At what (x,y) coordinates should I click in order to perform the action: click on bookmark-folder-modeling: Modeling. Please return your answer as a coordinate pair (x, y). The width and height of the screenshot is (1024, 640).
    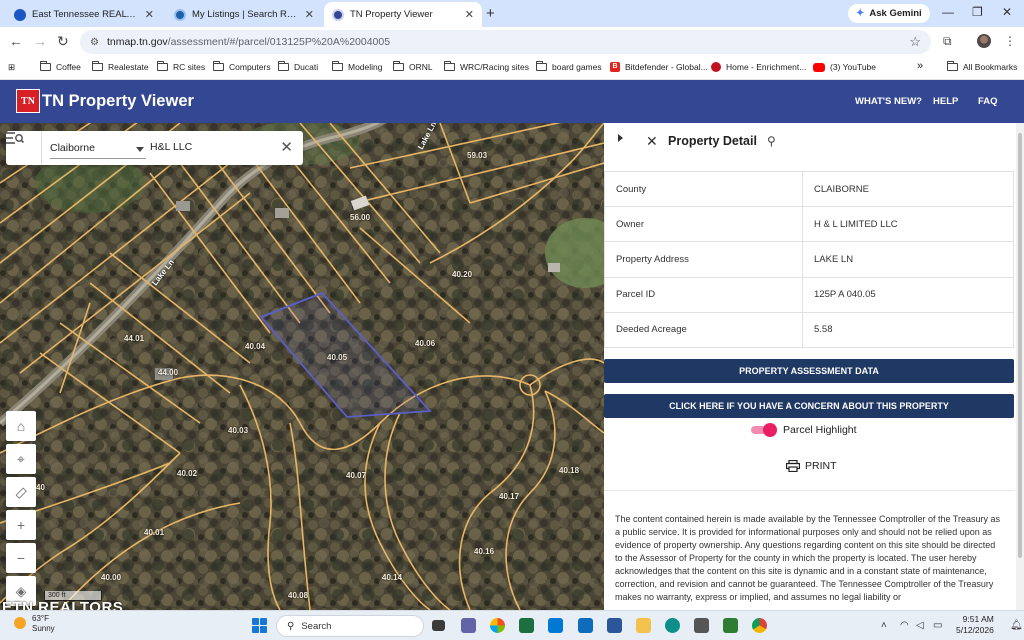
    Looking at the image, I should click on (357, 66).